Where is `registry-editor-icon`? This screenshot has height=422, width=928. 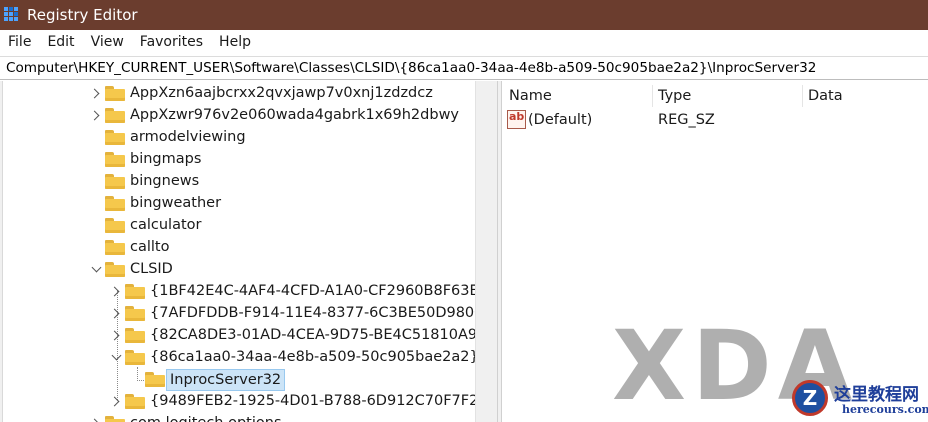 registry-editor-icon is located at coordinates (12, 15).